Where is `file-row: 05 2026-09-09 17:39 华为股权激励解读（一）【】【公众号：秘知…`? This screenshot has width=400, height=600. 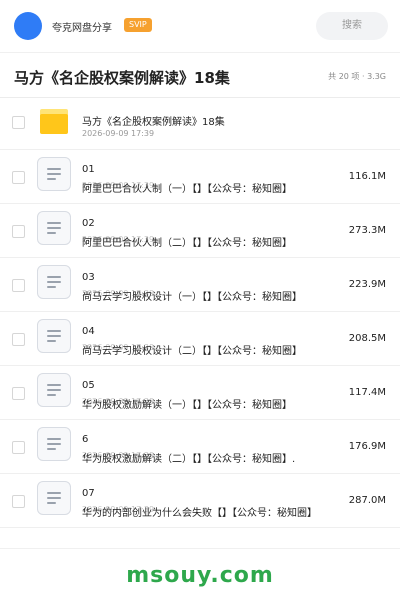
file-row: 05 2026-09-09 17:39 华为股权激励解读（一）【】【公众号：秘知… is located at coordinates (200, 393).